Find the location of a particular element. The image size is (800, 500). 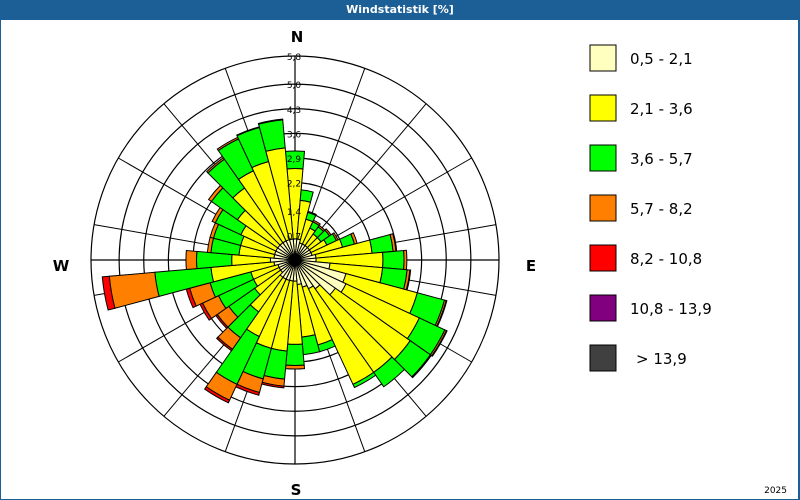

ring-label: 3,6 is located at coordinates (294, 135).